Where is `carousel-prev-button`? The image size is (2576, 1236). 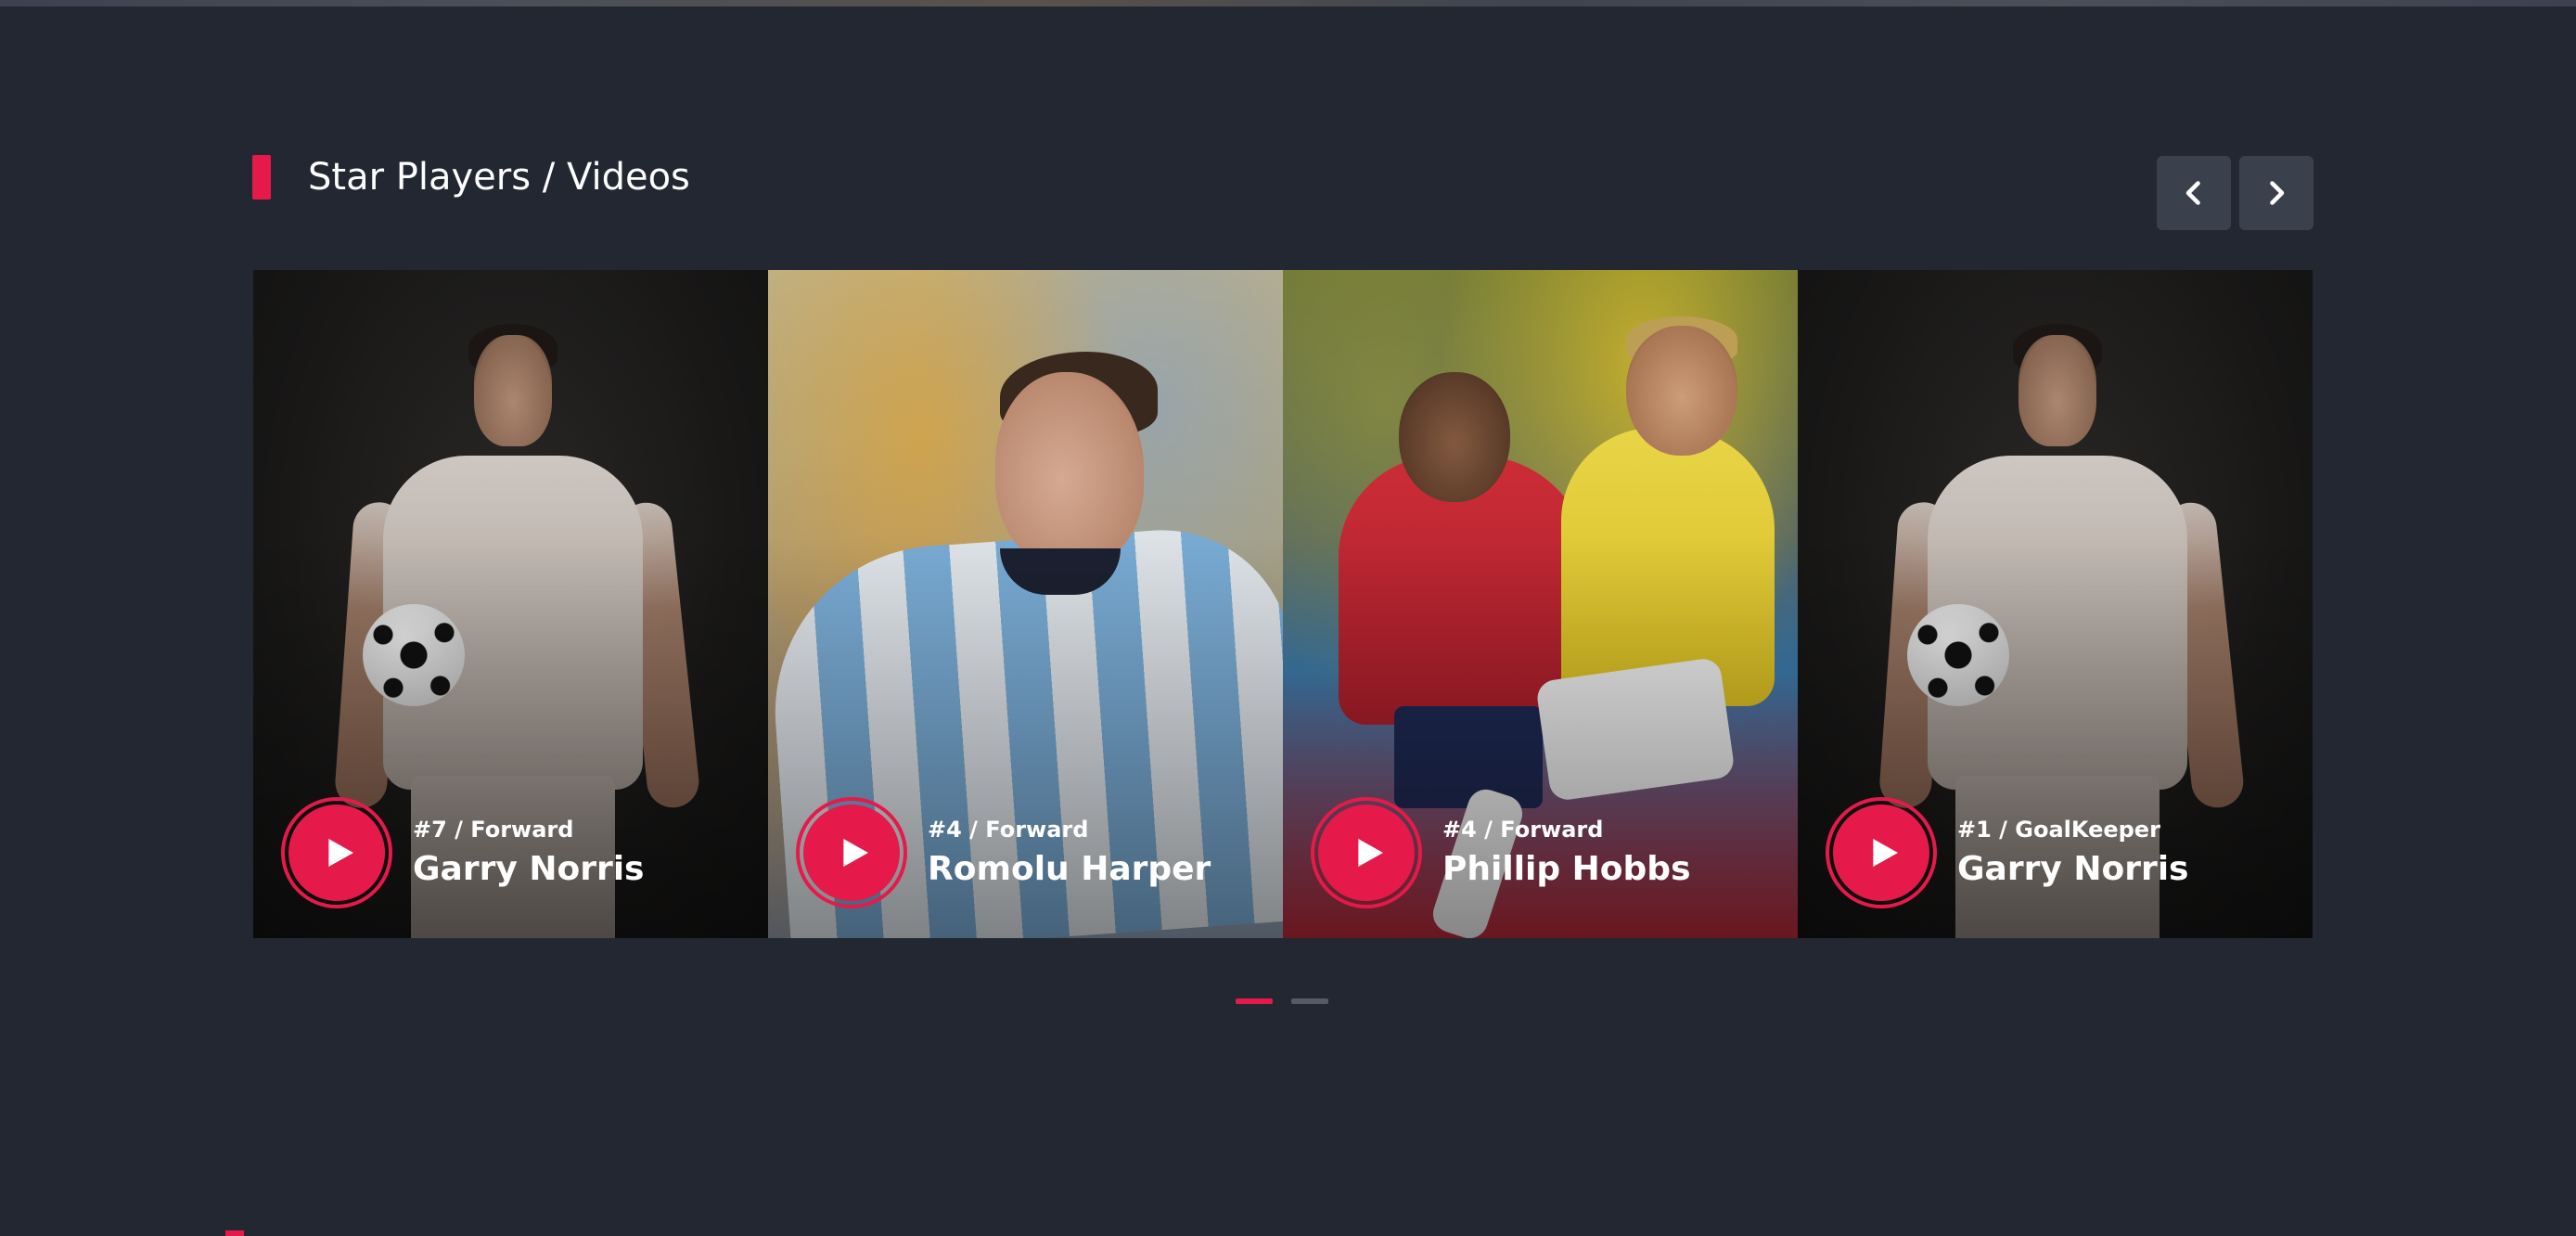 carousel-prev-button is located at coordinates (2194, 193).